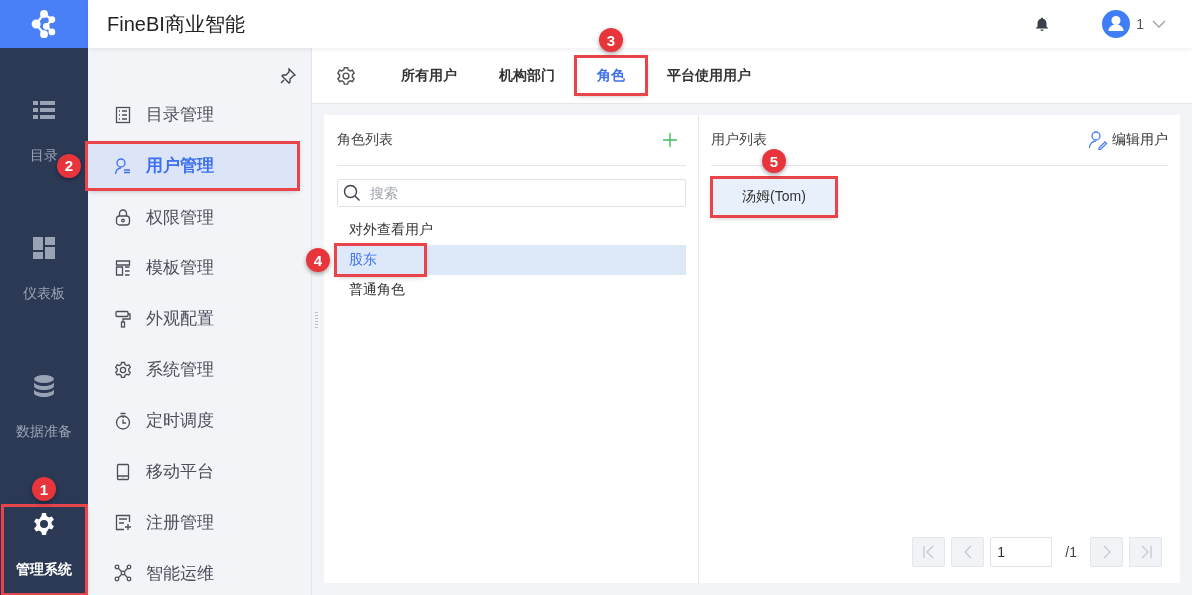  What do you see at coordinates (123, 573) in the screenshot?
I see `network-icon` at bounding box center [123, 573].